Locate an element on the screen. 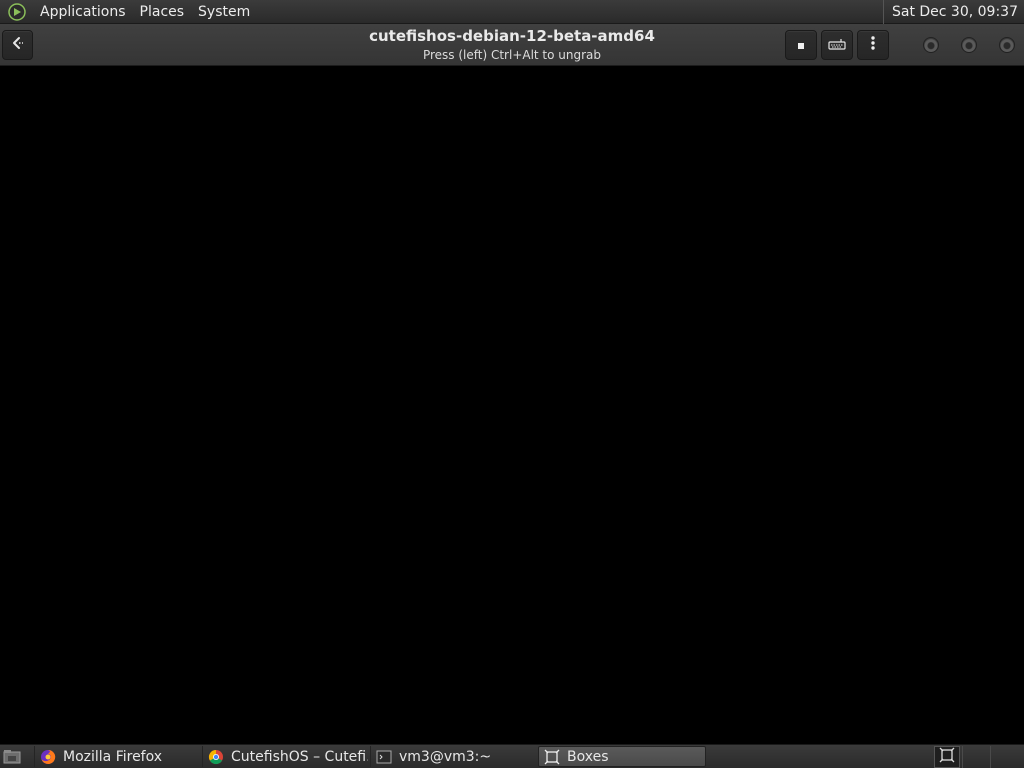 The width and height of the screenshot is (1024, 768). terminal-icon is located at coordinates (384, 757).